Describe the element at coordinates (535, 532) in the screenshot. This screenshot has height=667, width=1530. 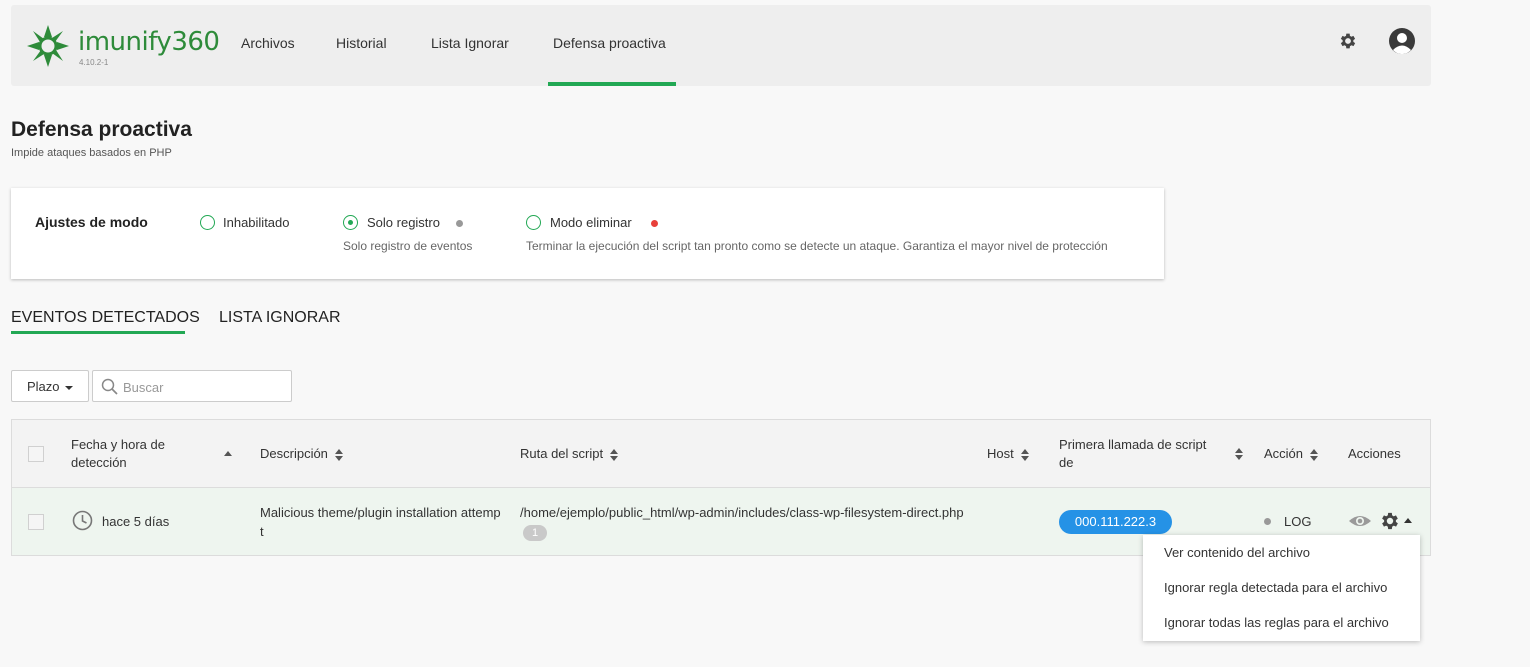
I see `path-count-badge: 1` at that location.